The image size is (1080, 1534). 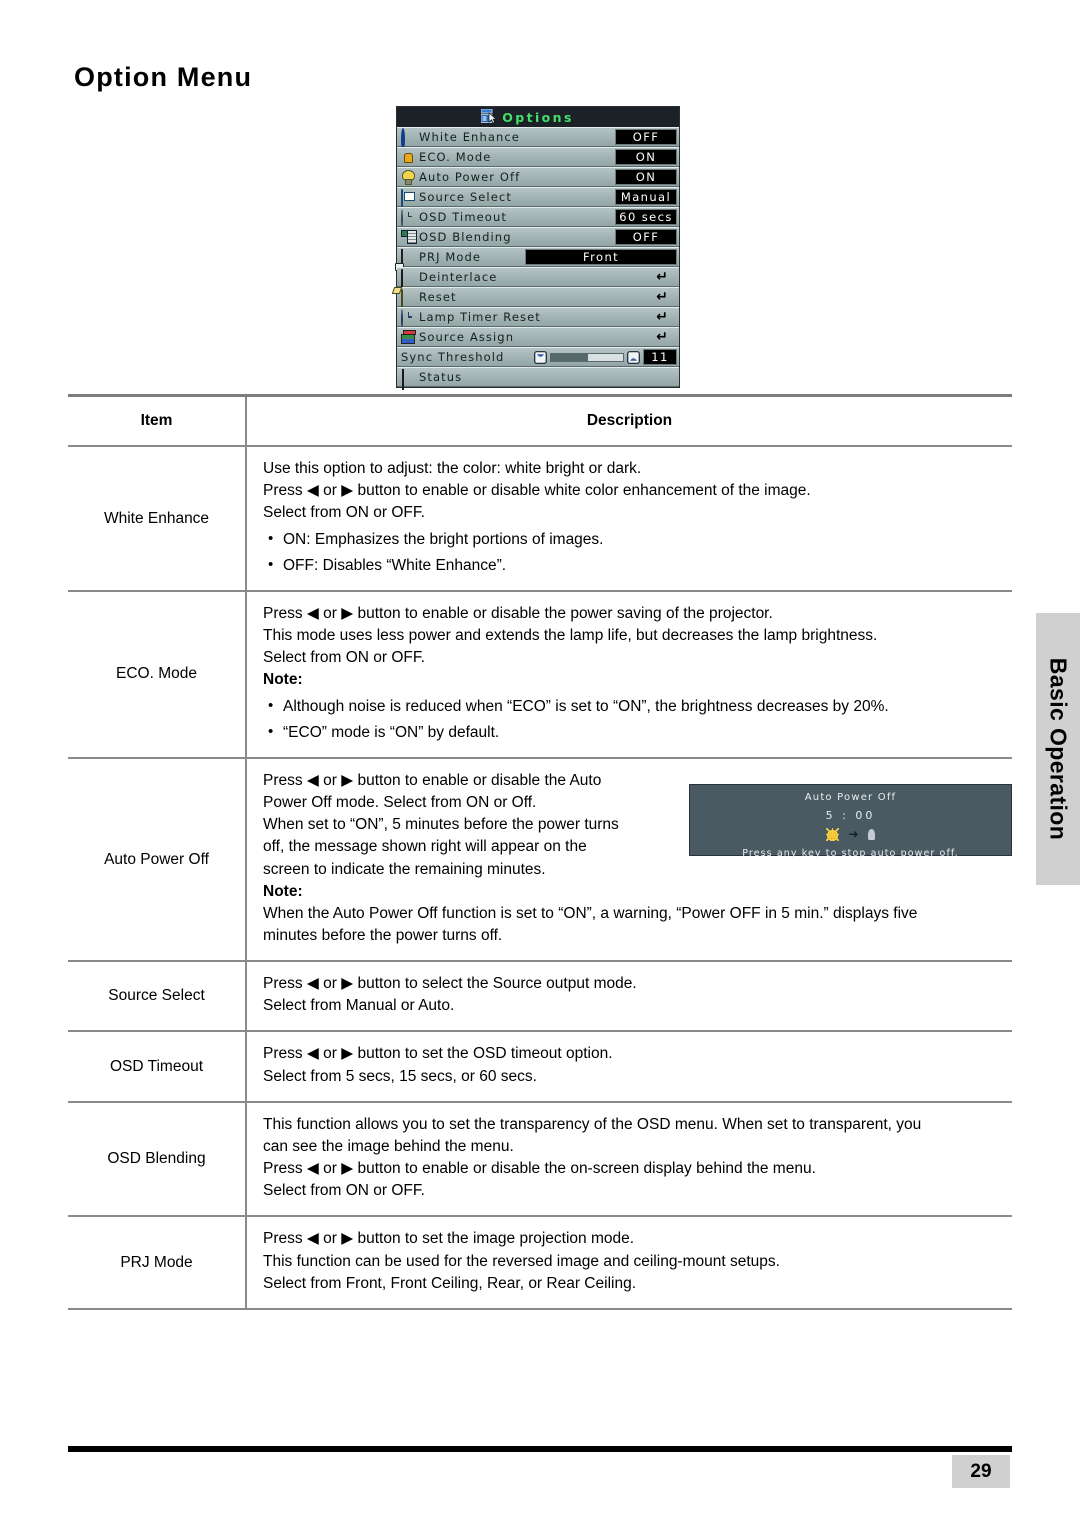 I want to click on osd-row-value: Front, so click(x=601, y=257).